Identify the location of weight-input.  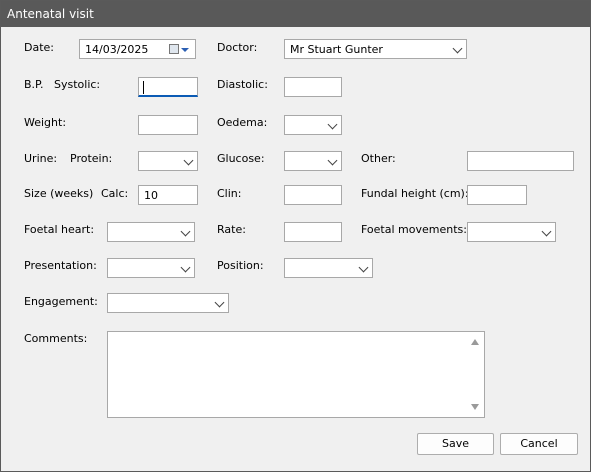
(168, 125).